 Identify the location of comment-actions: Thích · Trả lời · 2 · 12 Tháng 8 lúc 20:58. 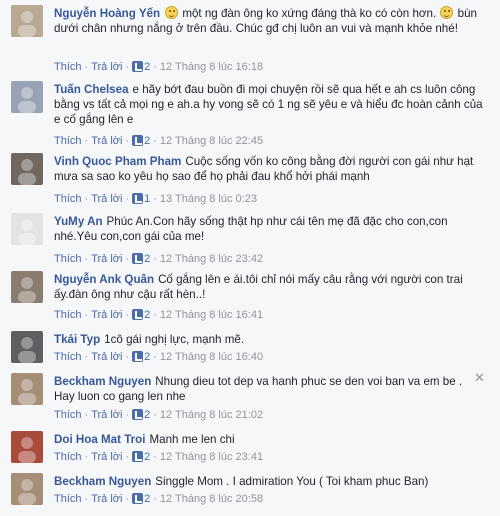
(159, 499).